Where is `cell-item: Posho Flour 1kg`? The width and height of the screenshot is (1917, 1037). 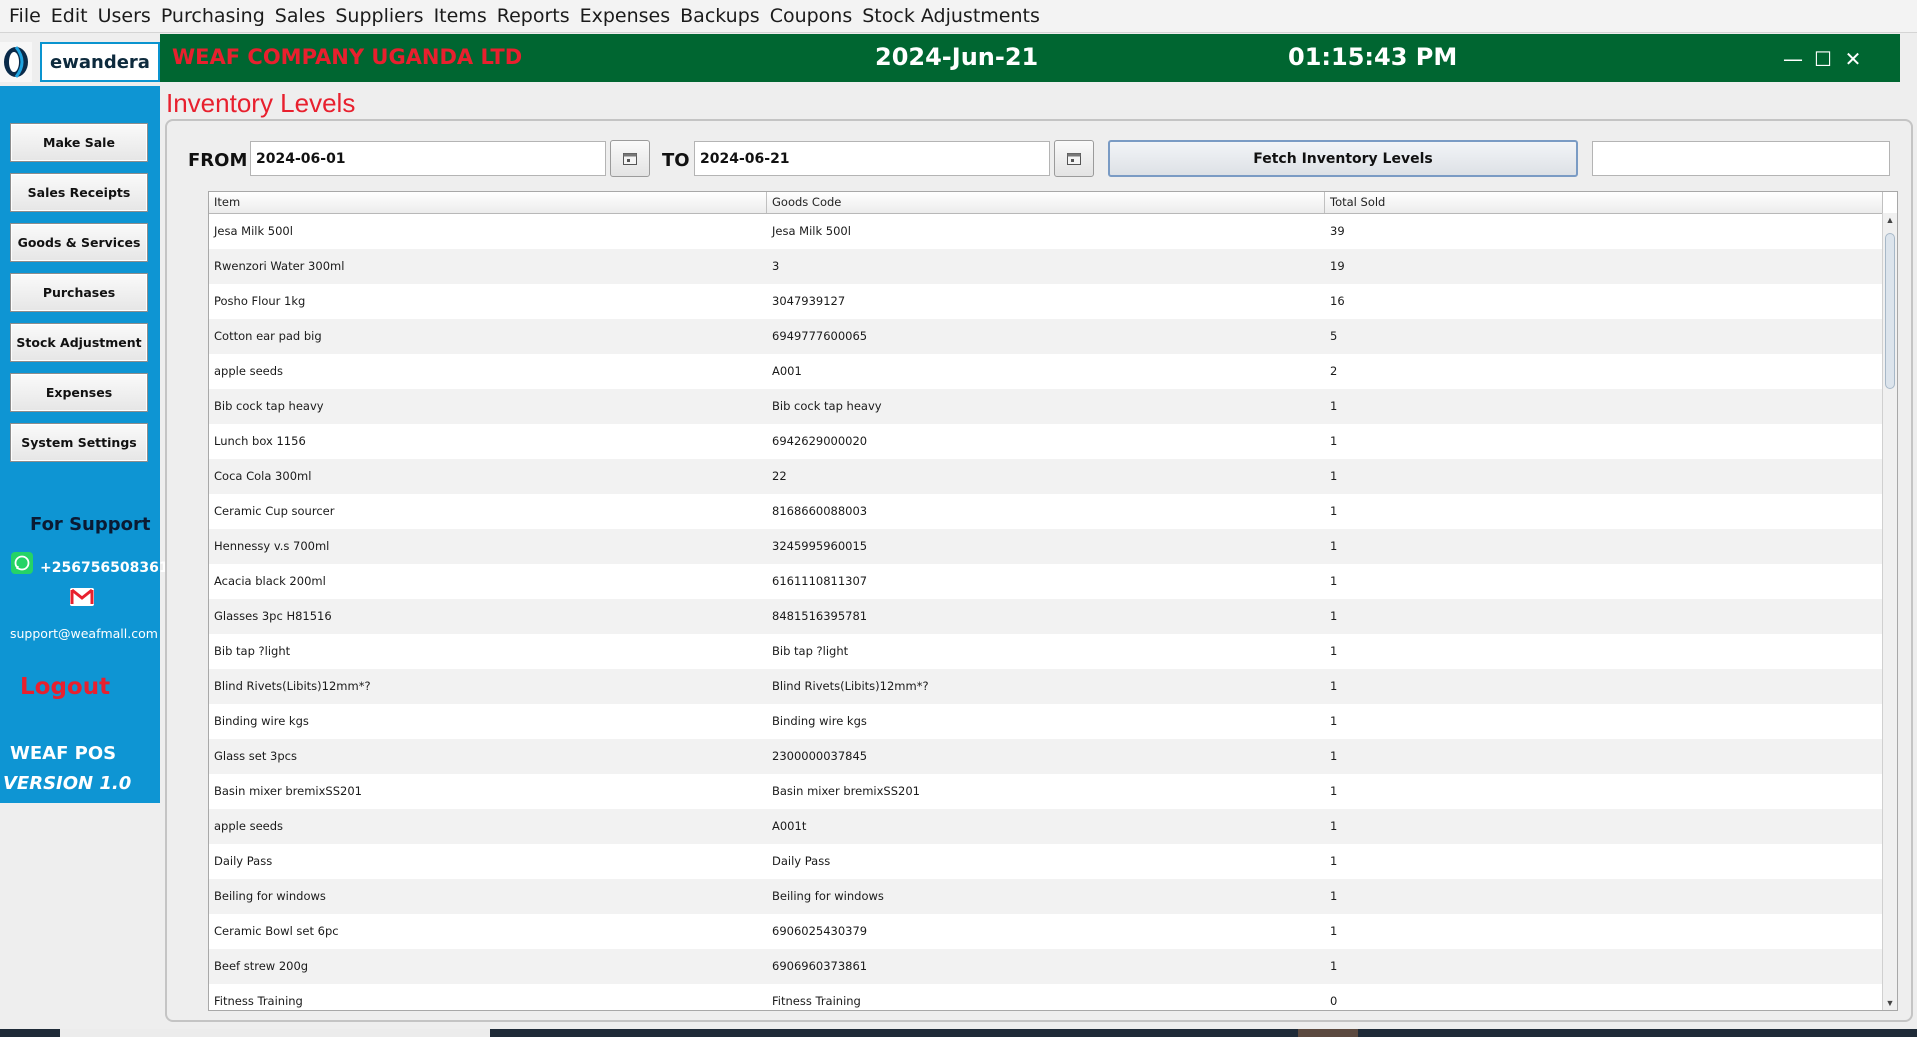
cell-item: Posho Flour 1kg is located at coordinates (260, 301).